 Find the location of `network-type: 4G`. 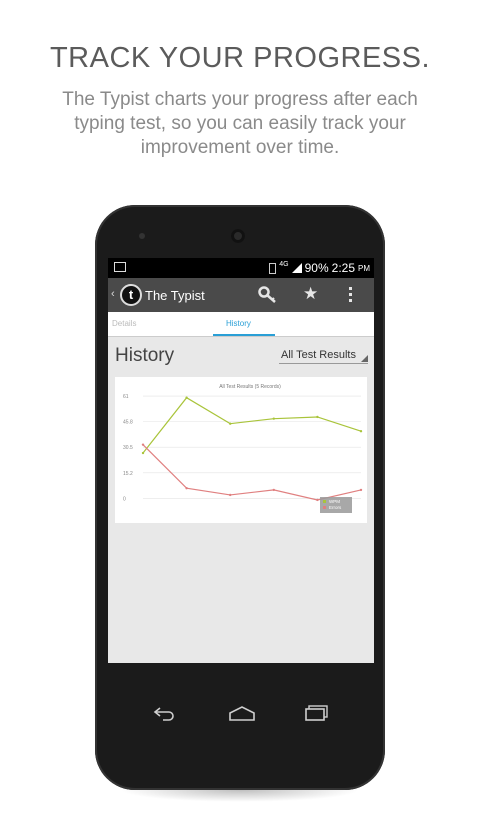

network-type: 4G is located at coordinates (284, 264).